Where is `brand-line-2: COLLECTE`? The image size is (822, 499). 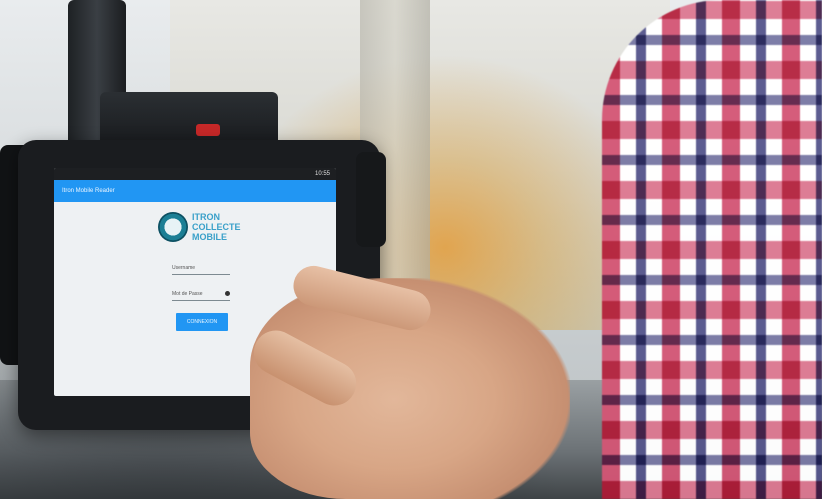
brand-line-2: COLLECTE is located at coordinates (216, 227).